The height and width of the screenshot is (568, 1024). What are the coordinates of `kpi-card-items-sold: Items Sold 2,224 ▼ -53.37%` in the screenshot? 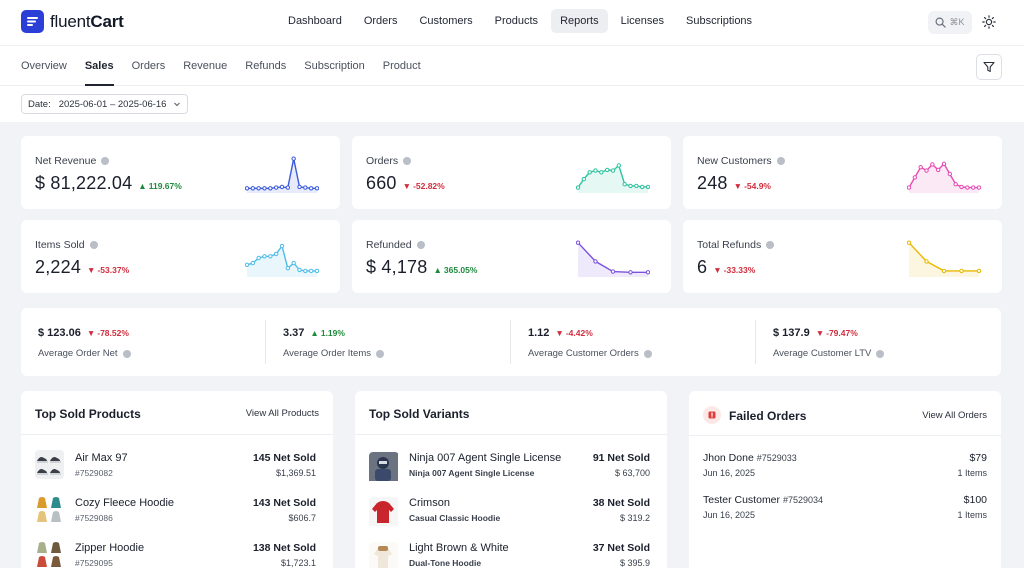 It's located at (180, 256).